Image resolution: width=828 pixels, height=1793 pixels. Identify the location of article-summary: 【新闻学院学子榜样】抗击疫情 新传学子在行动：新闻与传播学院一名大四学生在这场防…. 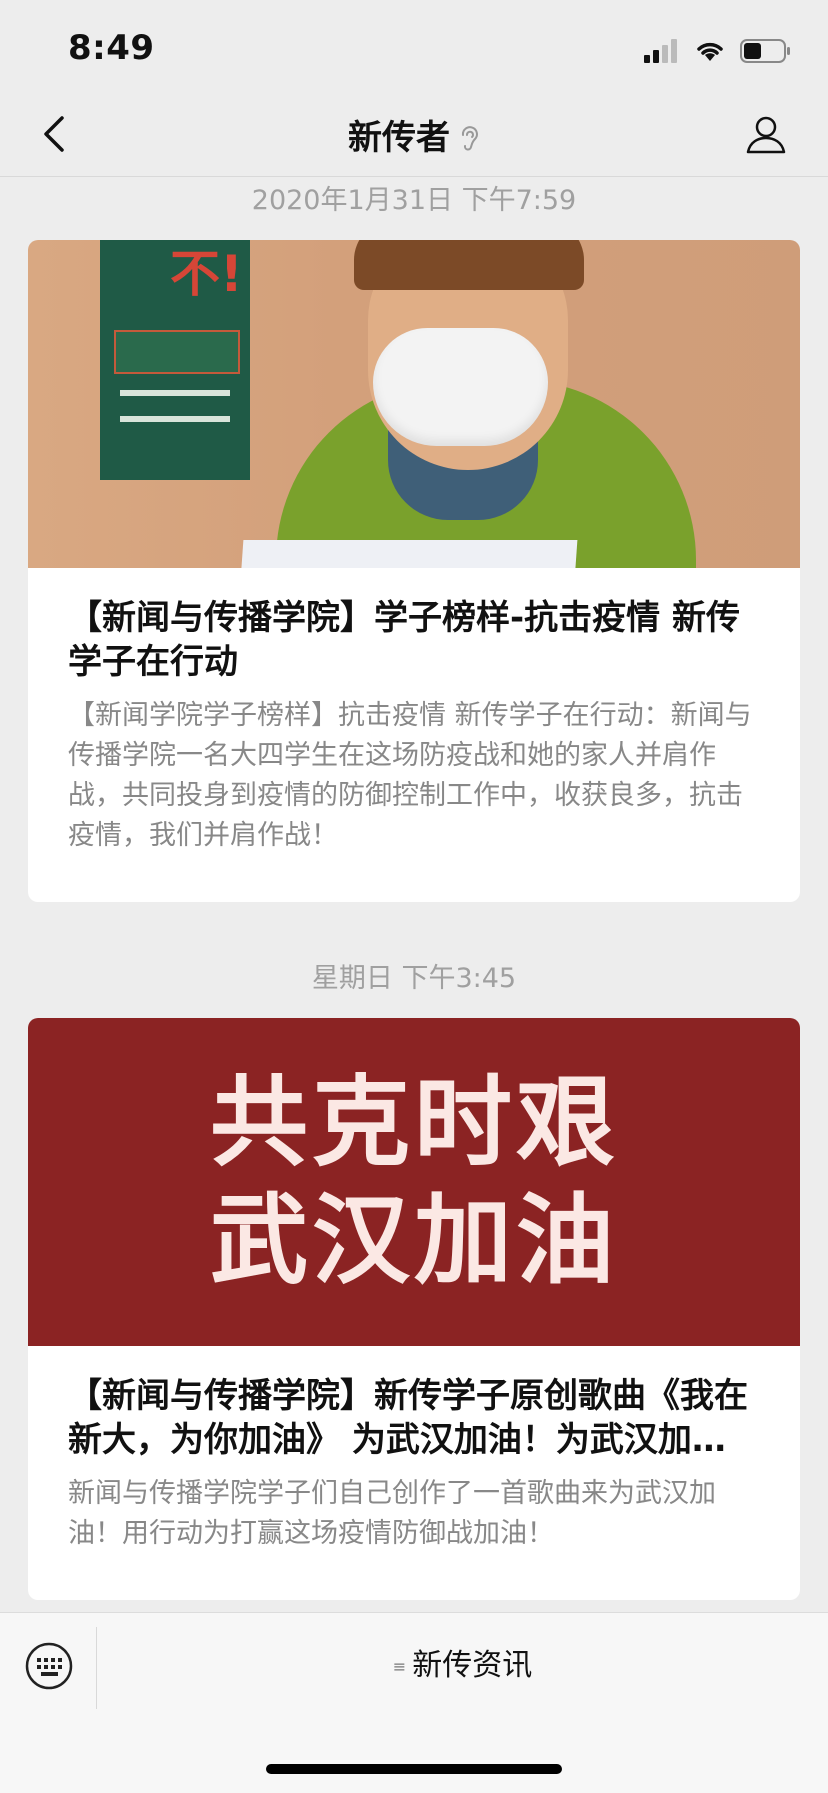
(410, 775).